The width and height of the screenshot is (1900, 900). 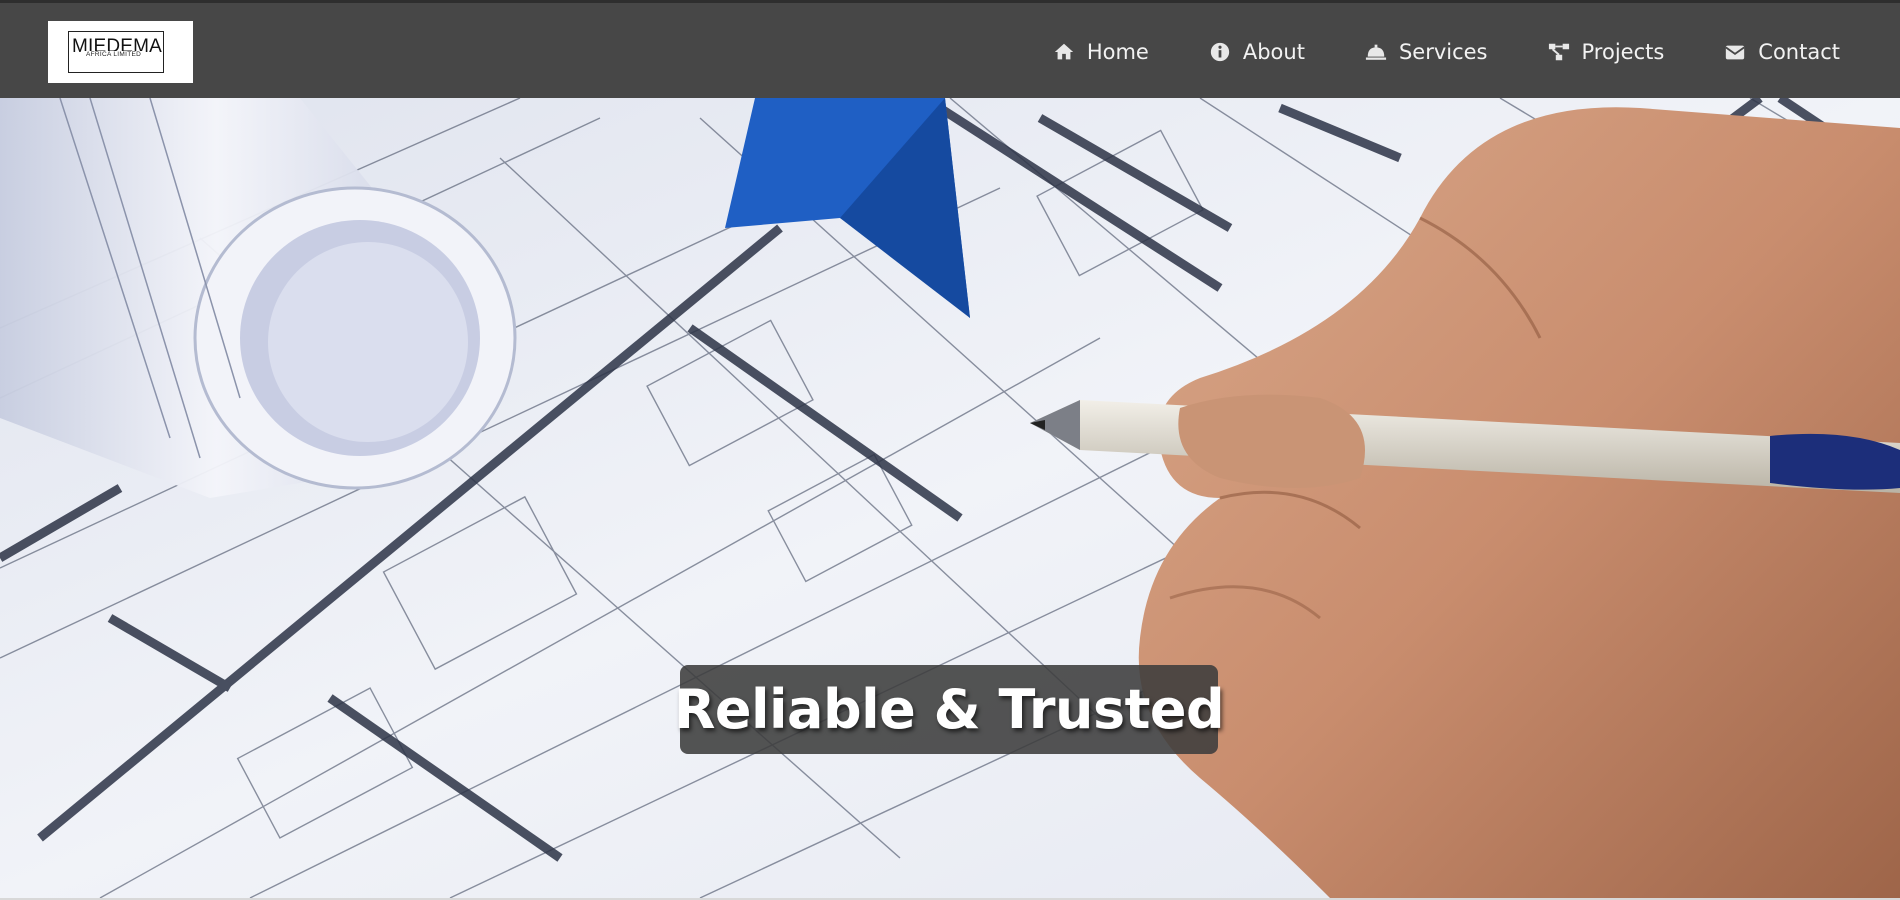 I want to click on nav-item-contact: Contact, so click(x=1782, y=52).